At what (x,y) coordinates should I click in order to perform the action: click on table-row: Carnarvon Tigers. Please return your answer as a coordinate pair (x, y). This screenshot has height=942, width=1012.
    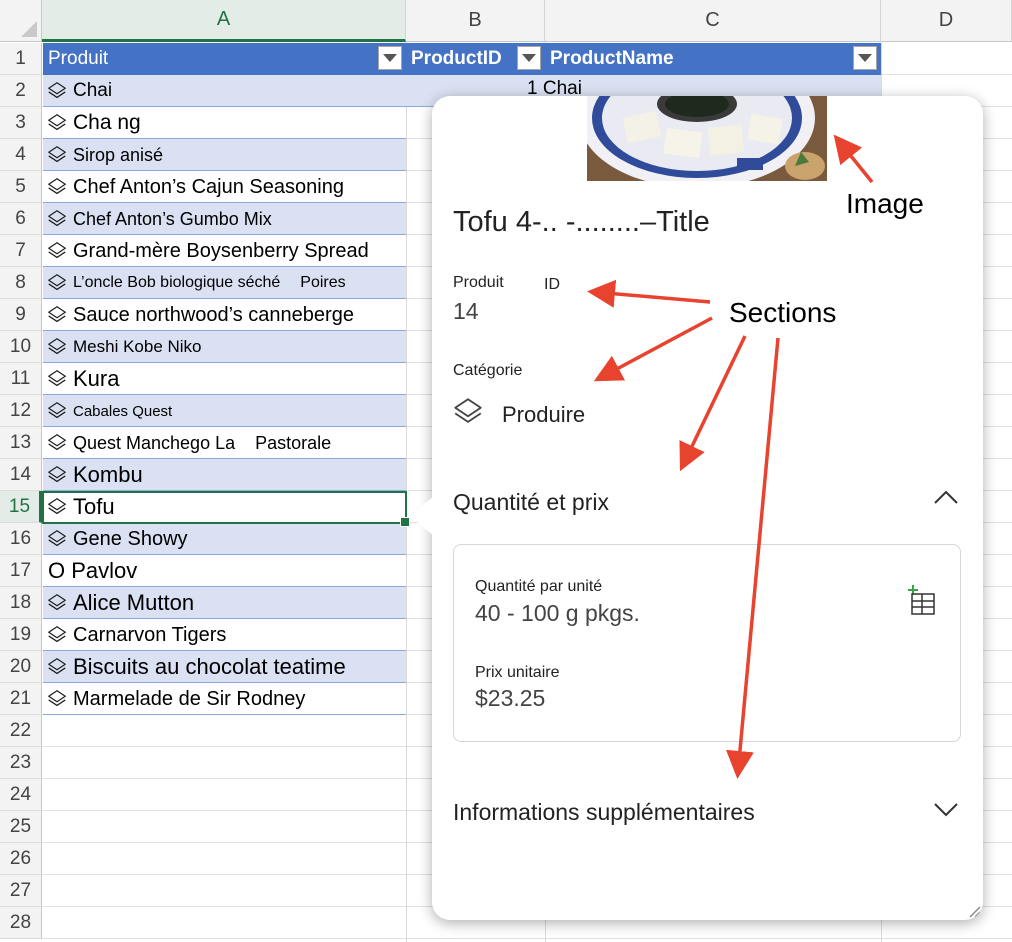
    Looking at the image, I should click on (136, 635).